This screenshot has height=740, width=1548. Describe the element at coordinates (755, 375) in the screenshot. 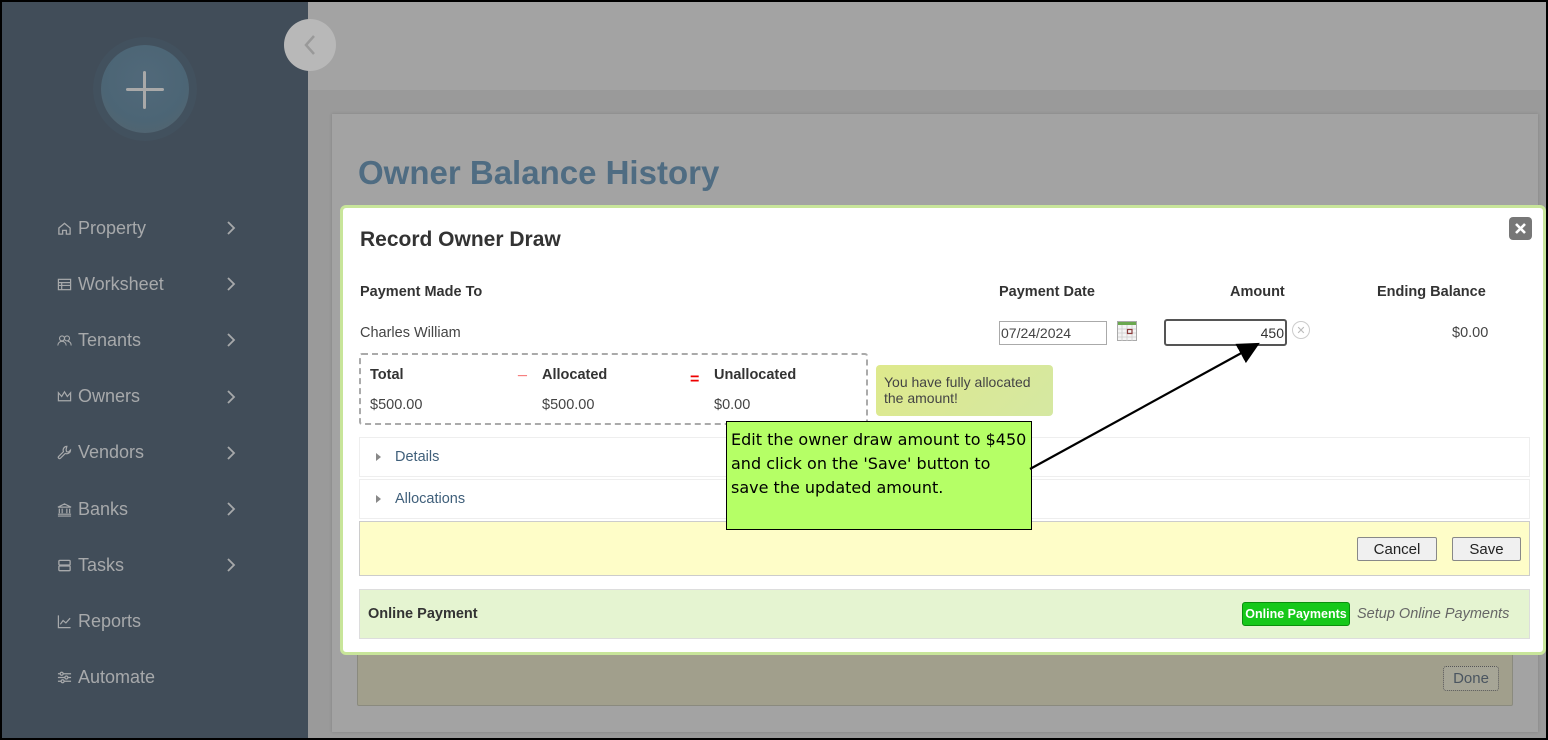

I see `unallocated-label: Unallocated` at that location.